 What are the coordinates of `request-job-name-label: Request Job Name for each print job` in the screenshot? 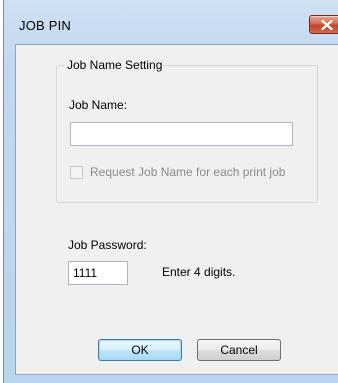 It's located at (188, 172).